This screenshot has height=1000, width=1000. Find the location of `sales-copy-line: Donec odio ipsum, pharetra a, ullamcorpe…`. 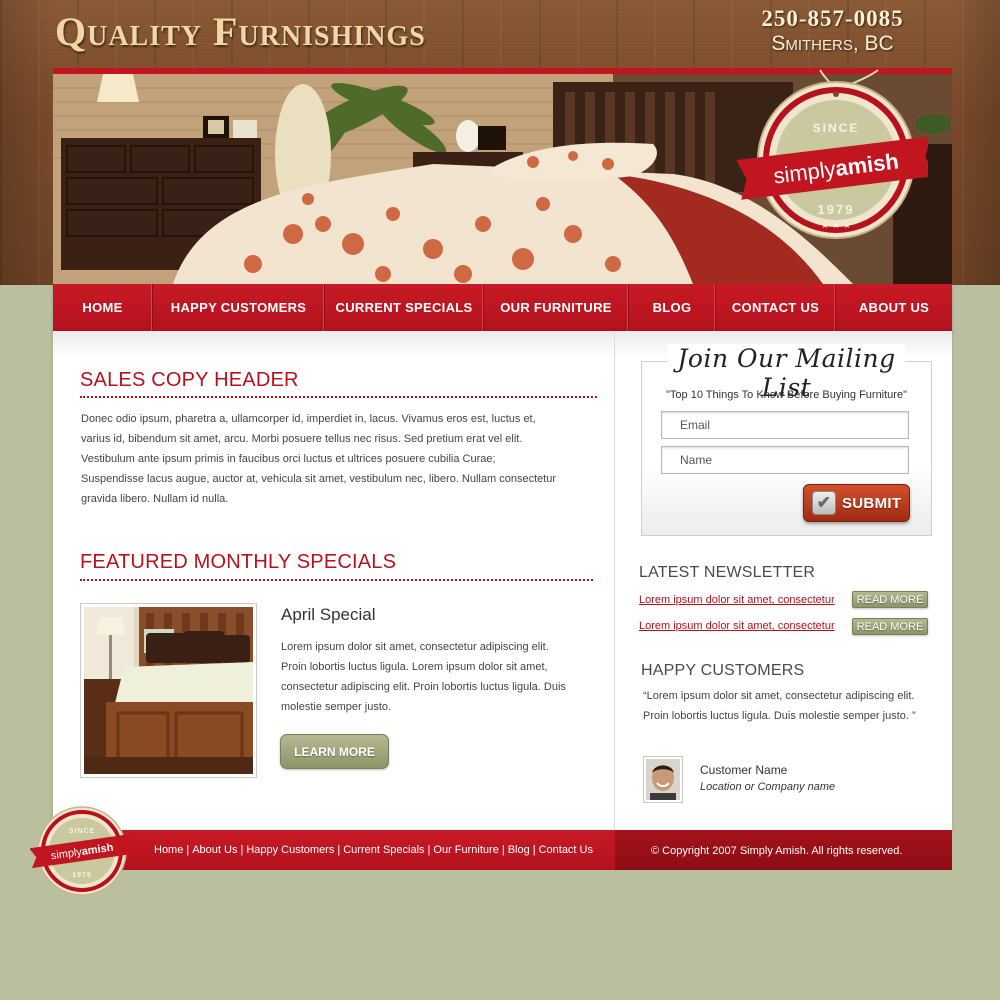

sales-copy-line: Donec odio ipsum, pharetra a, ullamcorpe… is located at coordinates (308, 419).